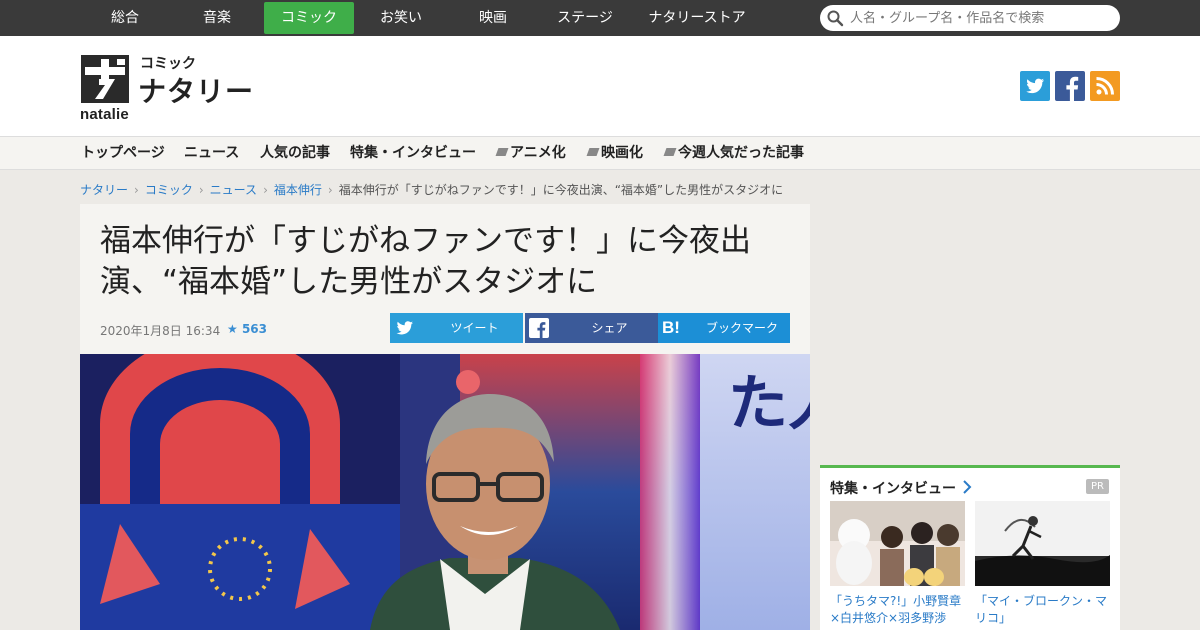  What do you see at coordinates (561, 190) in the screenshot?
I see `breadcrumb-current: 福本伸行が「すじがねファンです！」に今夜出演、“福本婚”した男性がスタジオに` at bounding box center [561, 190].